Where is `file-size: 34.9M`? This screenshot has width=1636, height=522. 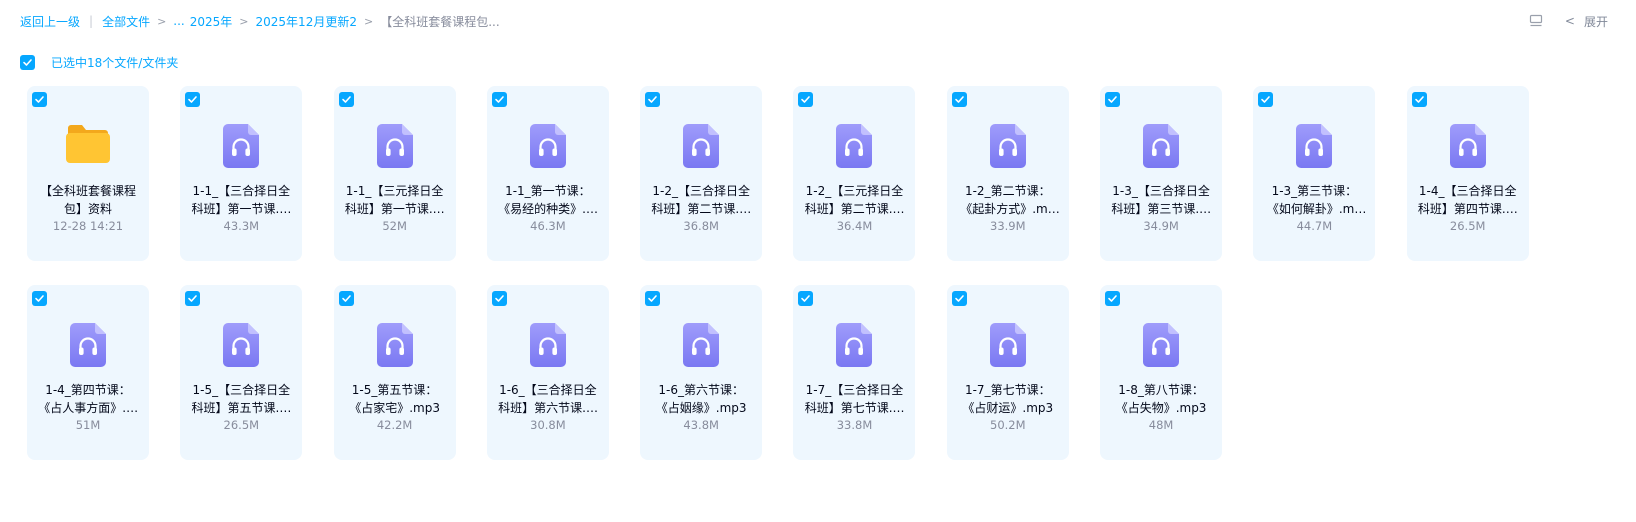
file-size: 34.9M is located at coordinates (1161, 226).